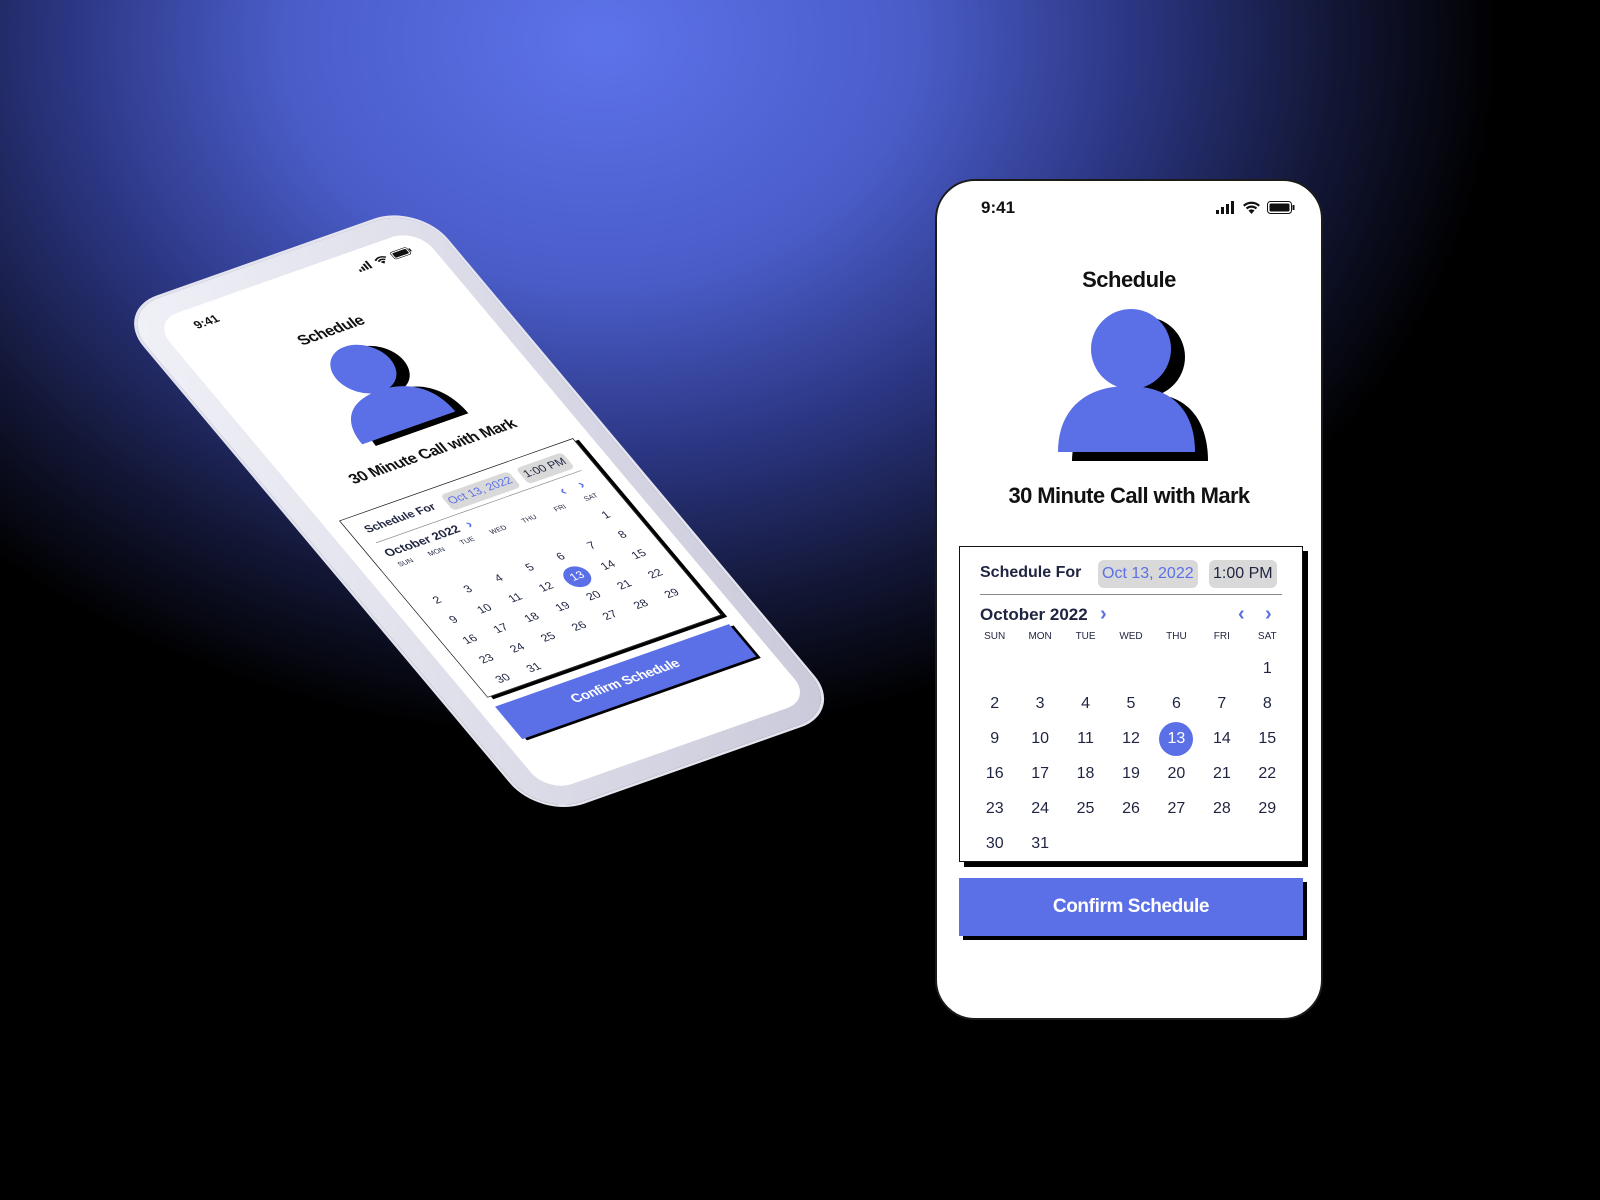  I want to click on day-number: 19, so click(1131, 773).